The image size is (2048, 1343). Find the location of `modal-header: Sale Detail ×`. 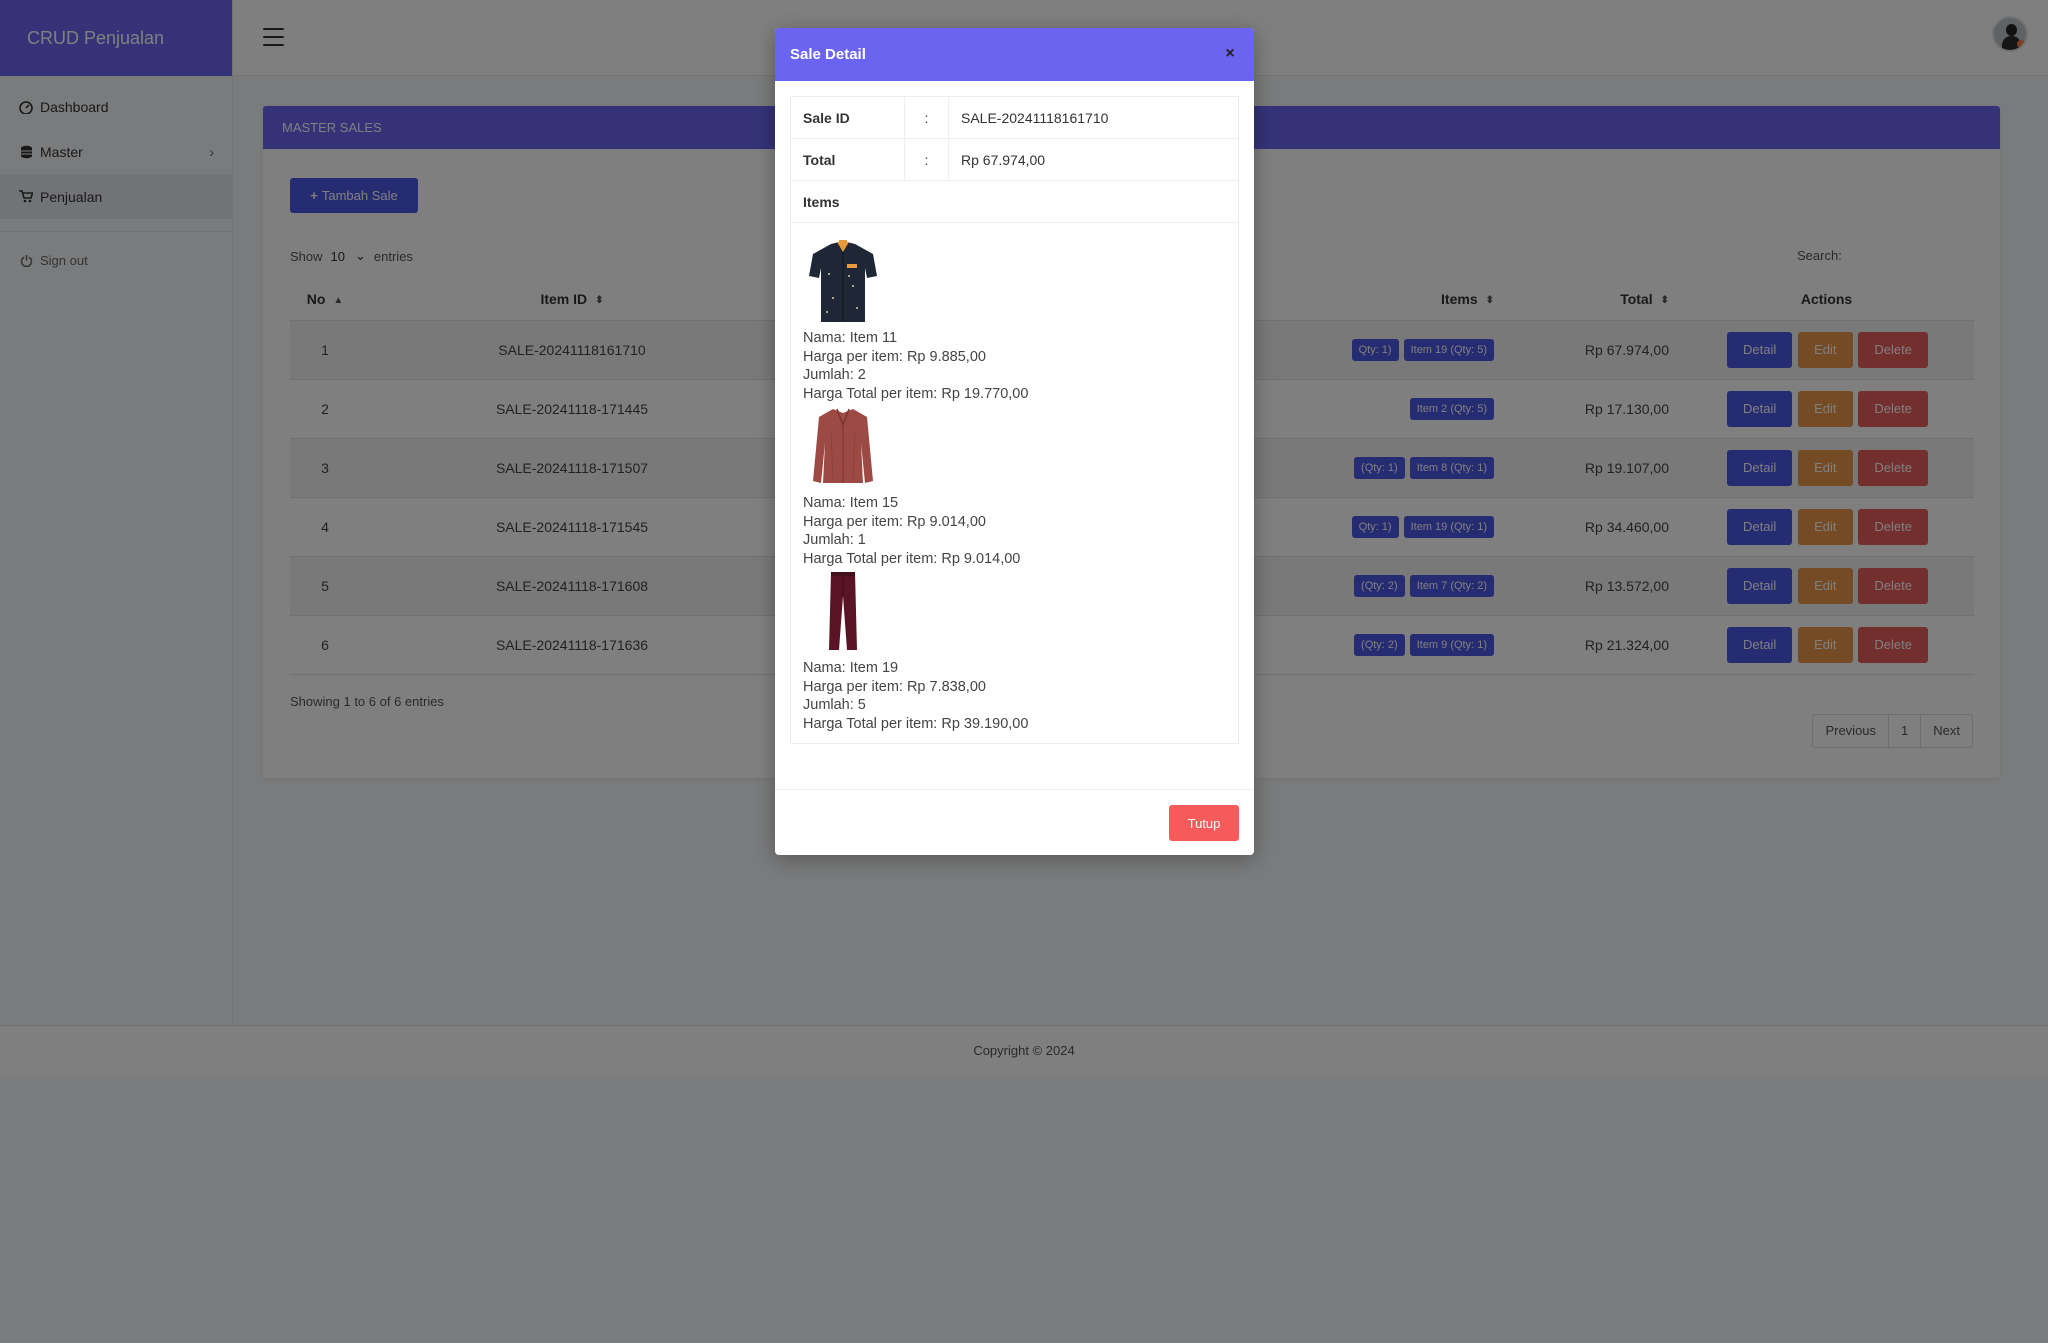

modal-header: Sale Detail × is located at coordinates (1014, 54).